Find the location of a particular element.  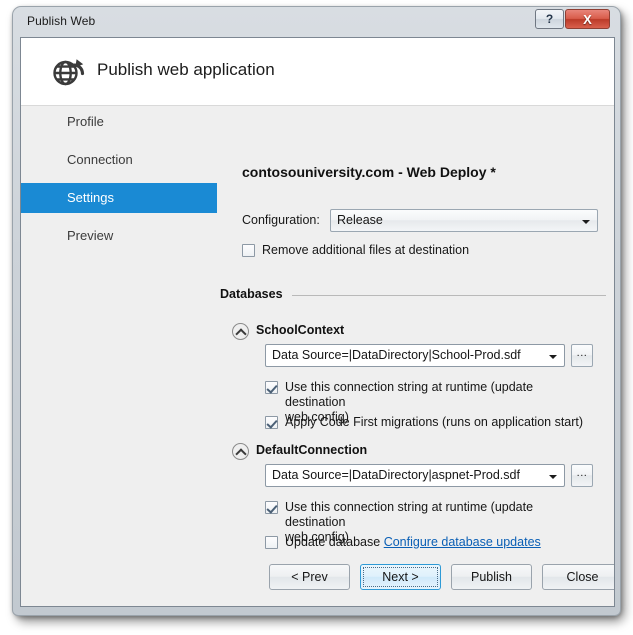

title-bar: Publish Web ? X is located at coordinates (317, 22).